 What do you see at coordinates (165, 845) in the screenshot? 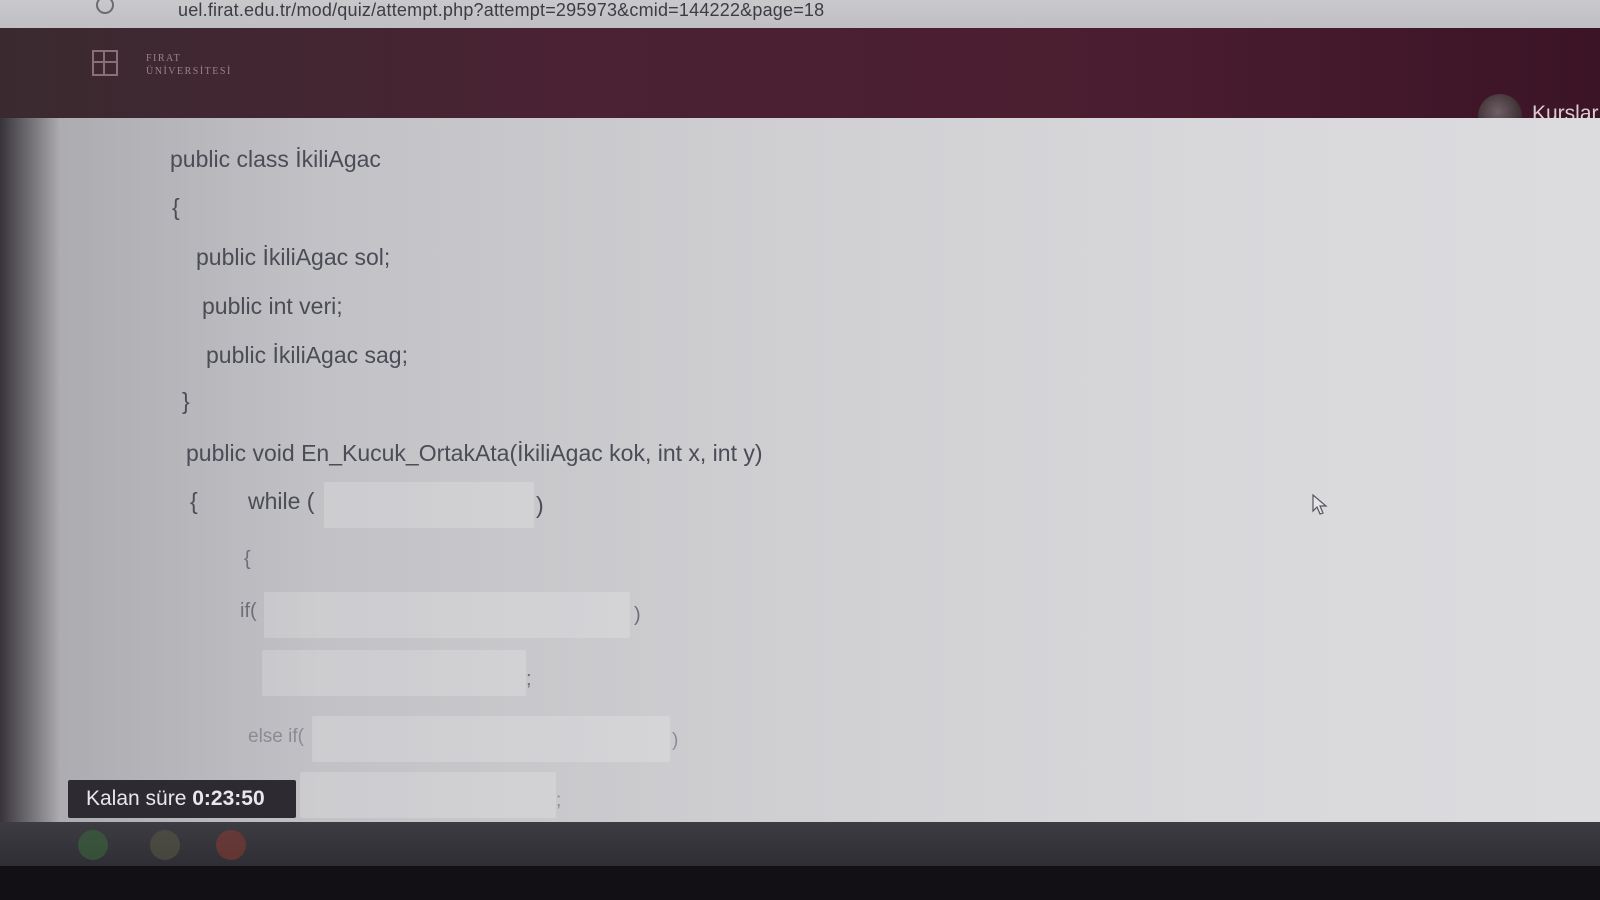
I see `file-explorer-icon` at bounding box center [165, 845].